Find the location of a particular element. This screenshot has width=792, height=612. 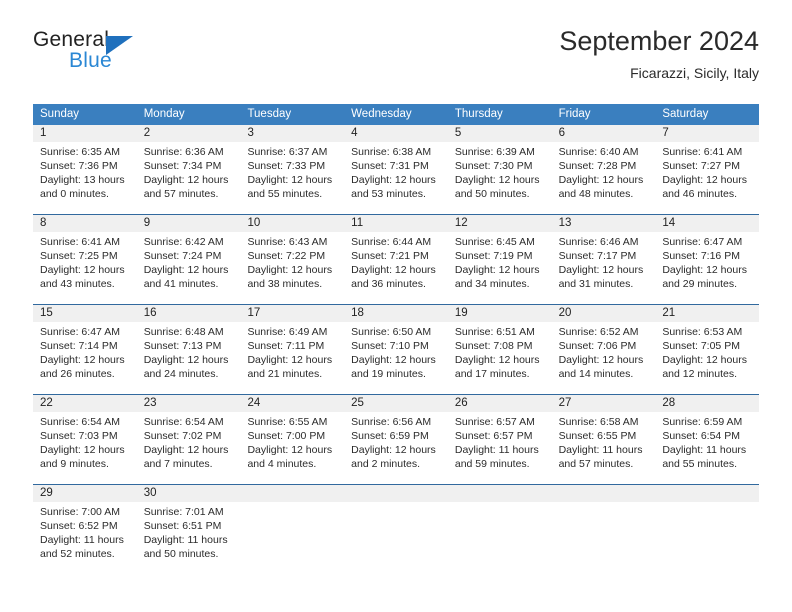

sunrise-text: Sunrise: 6:57 AM is located at coordinates (494, 422).